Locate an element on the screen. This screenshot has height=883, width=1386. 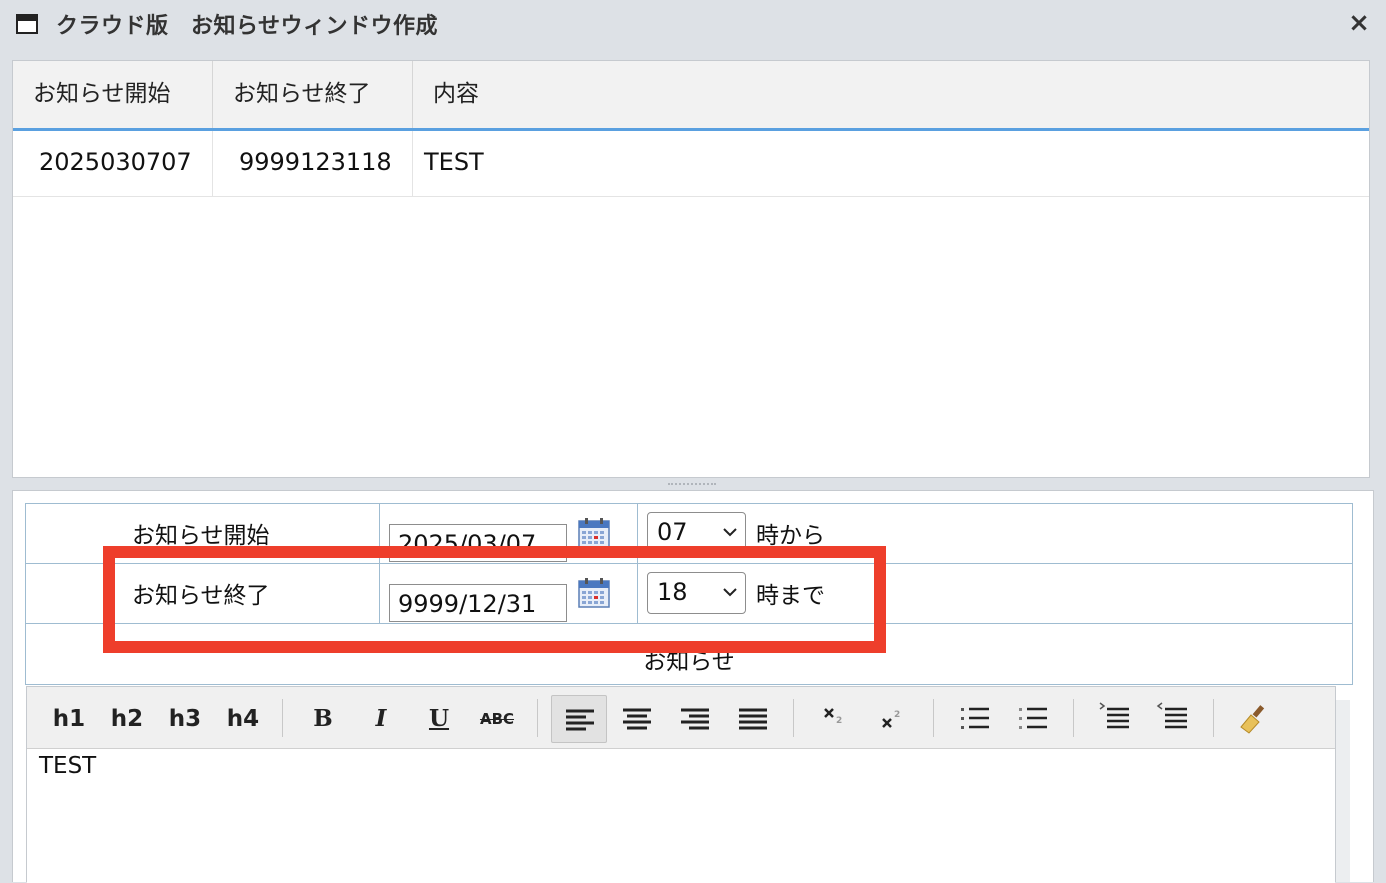
window-title: クラウド版 お知らせウィンドウ作成 is located at coordinates (247, 26).